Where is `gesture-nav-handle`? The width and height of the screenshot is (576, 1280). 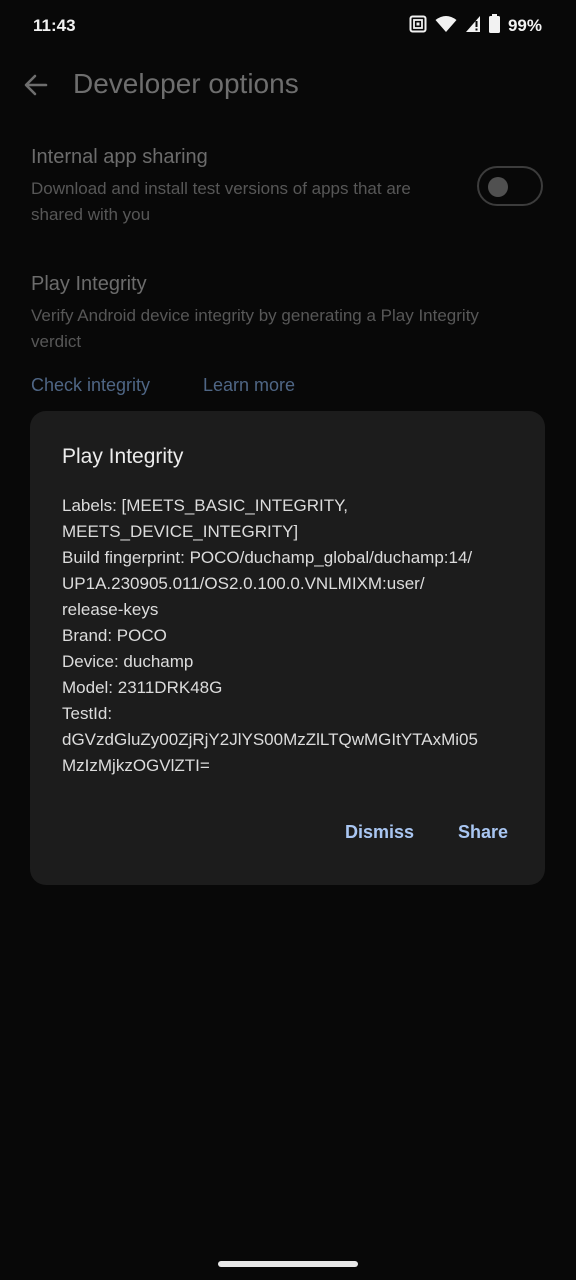
gesture-nav-handle is located at coordinates (288, 1264).